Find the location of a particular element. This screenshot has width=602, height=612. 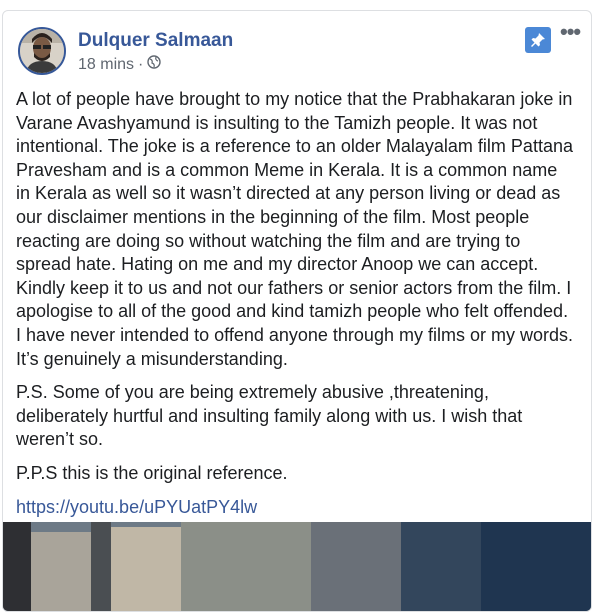

avatar is located at coordinates (42, 51).